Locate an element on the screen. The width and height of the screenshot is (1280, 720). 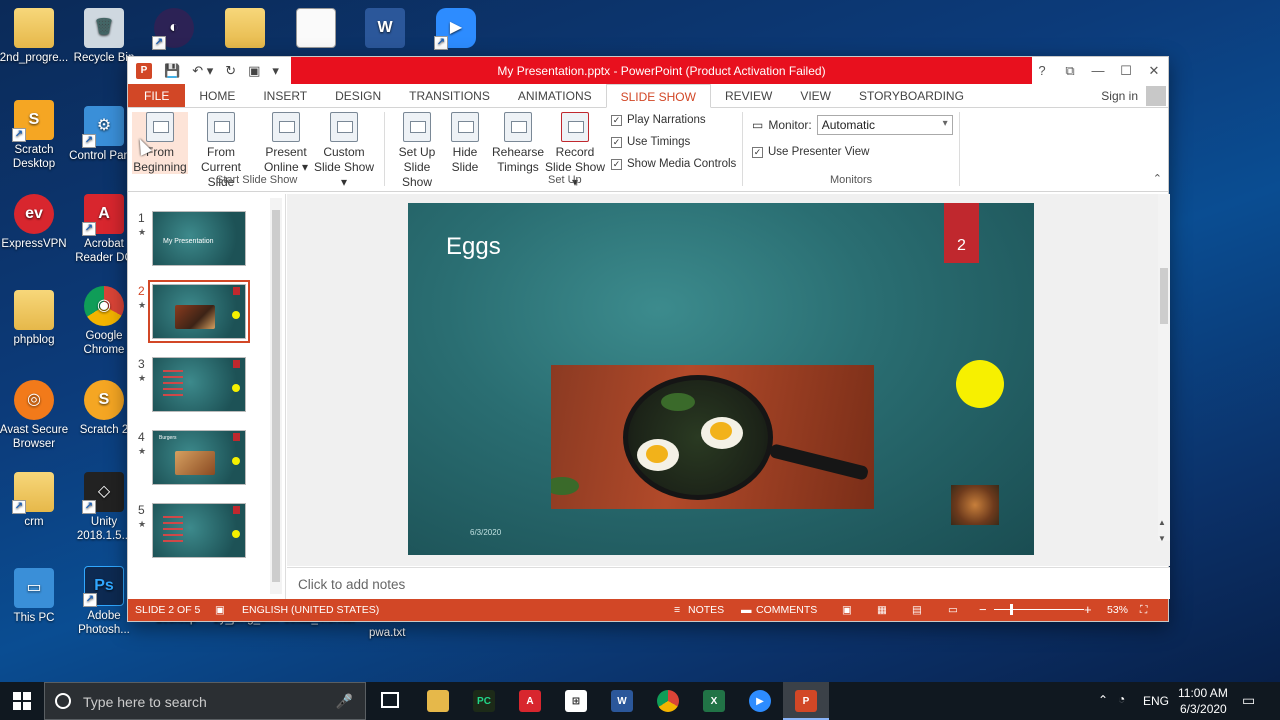
zoom-out-button: − is located at coordinates (983, 609).